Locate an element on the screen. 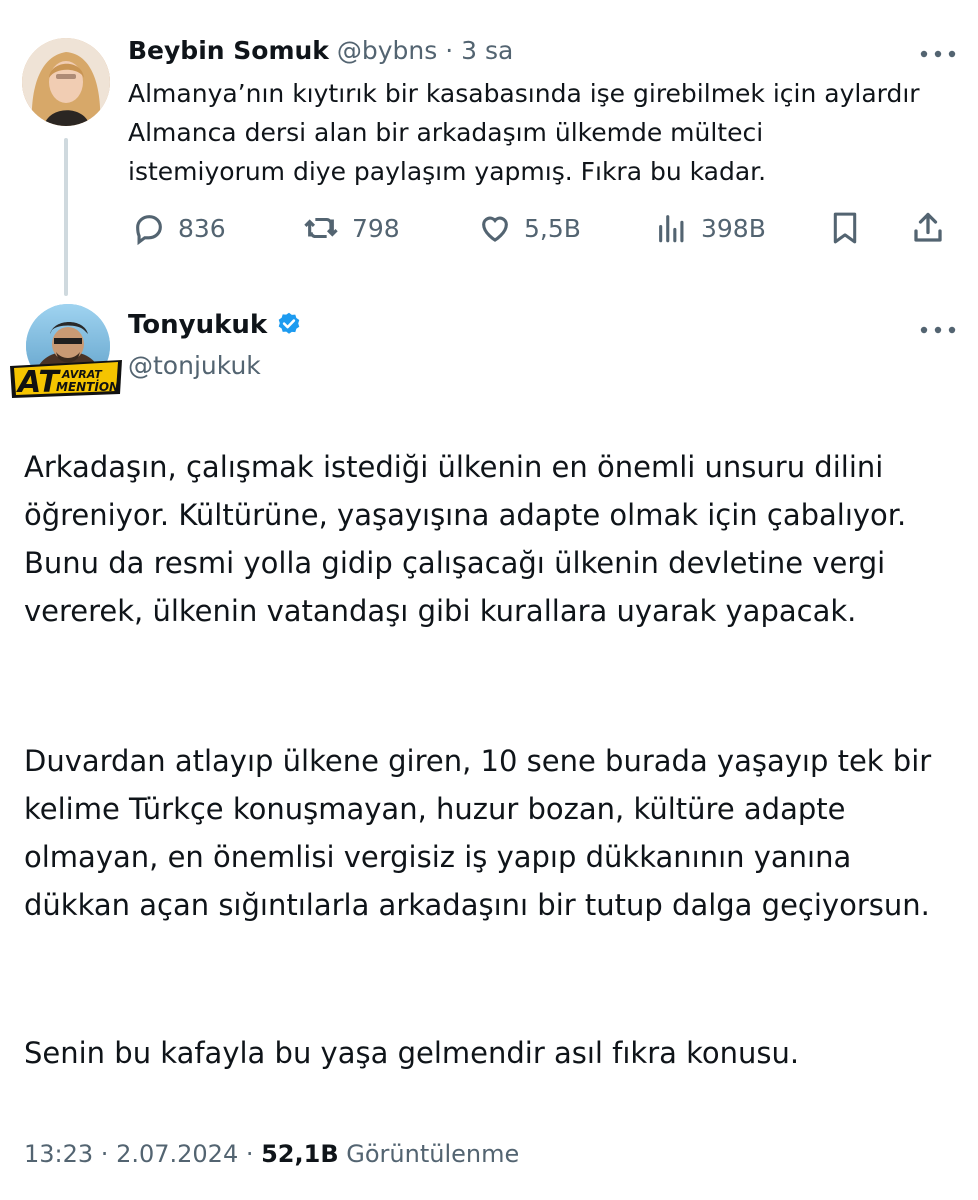 The width and height of the screenshot is (978, 1200). post-time: 13:23 is located at coordinates (58, 1154).